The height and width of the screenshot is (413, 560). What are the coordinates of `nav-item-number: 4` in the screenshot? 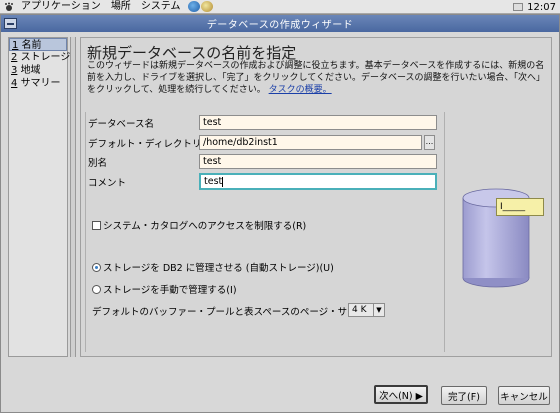 It's located at (14, 83).